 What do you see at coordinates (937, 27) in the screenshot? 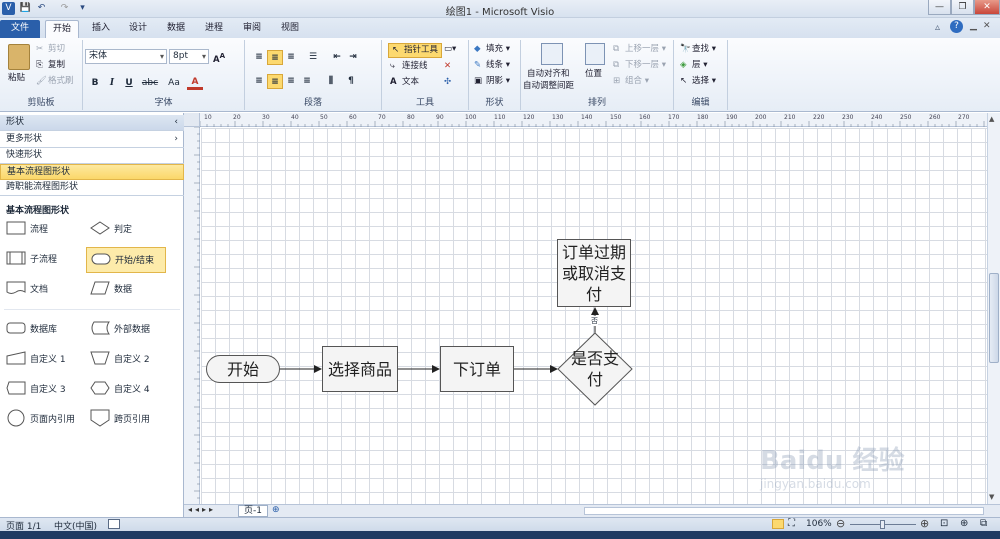
I see `ribbon-minimize-icon: ▵` at bounding box center [937, 27].